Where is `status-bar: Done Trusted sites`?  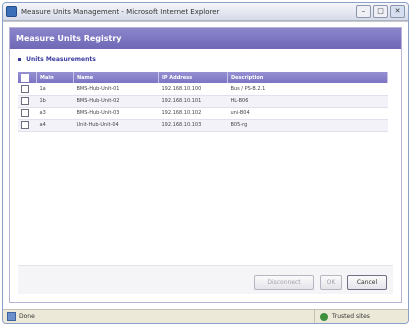 status-bar: Done Trusted sites is located at coordinates (205, 316).